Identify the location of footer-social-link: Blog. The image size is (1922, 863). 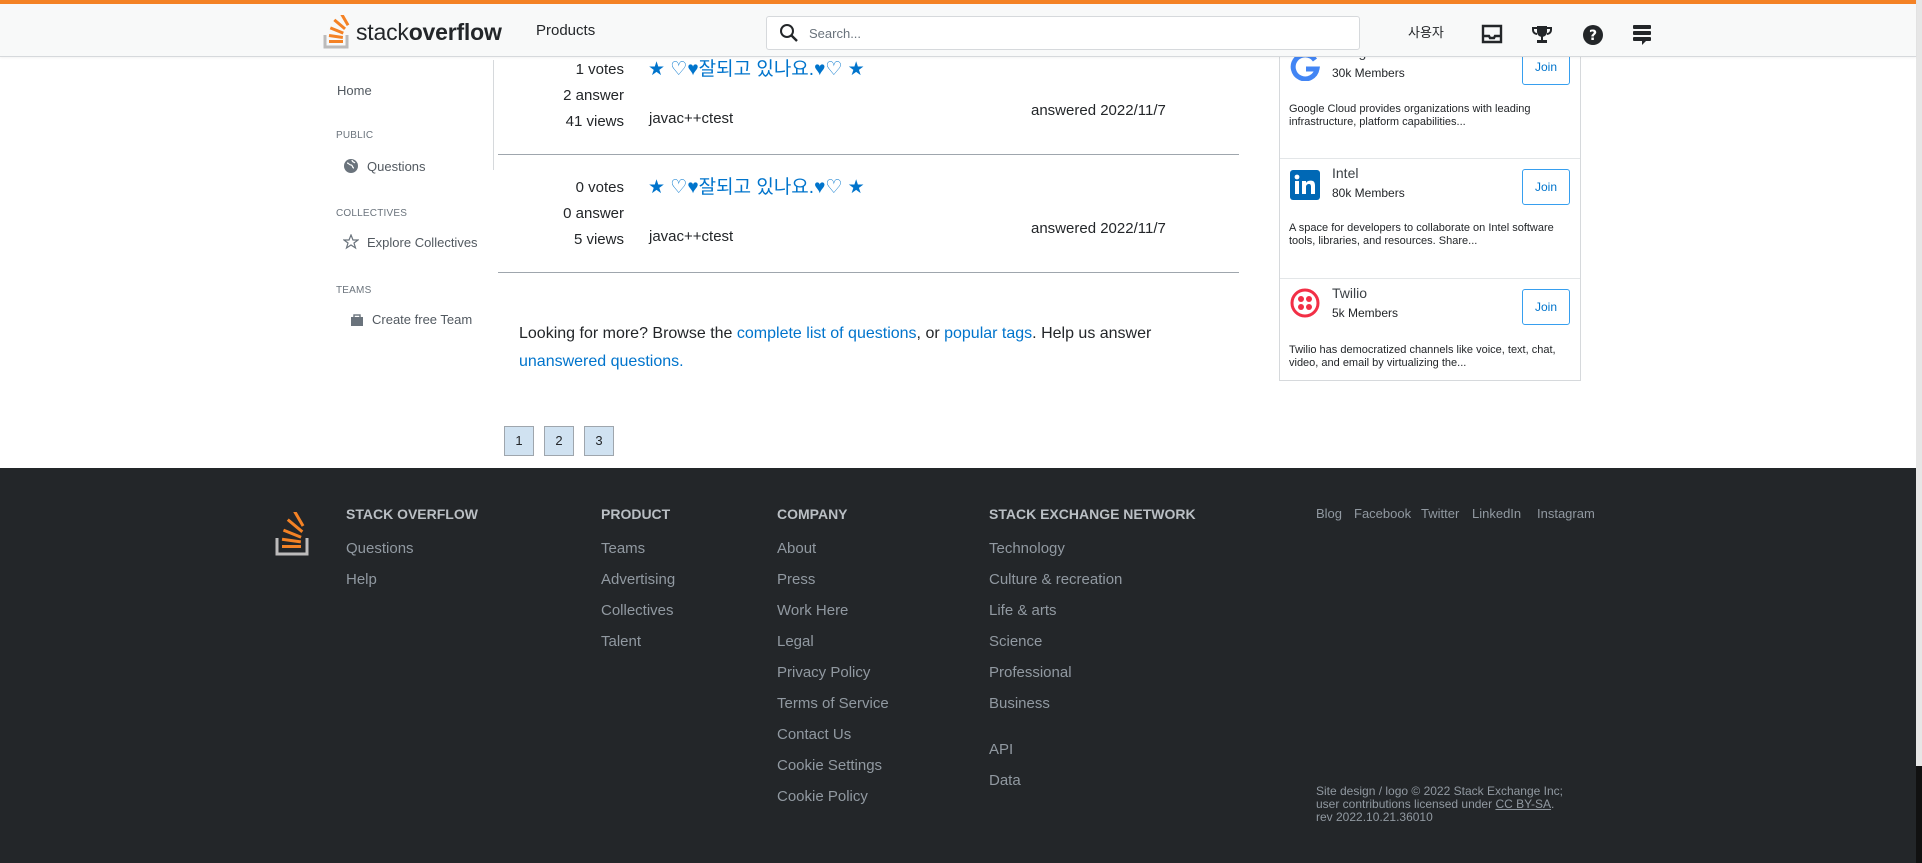
(1329, 513).